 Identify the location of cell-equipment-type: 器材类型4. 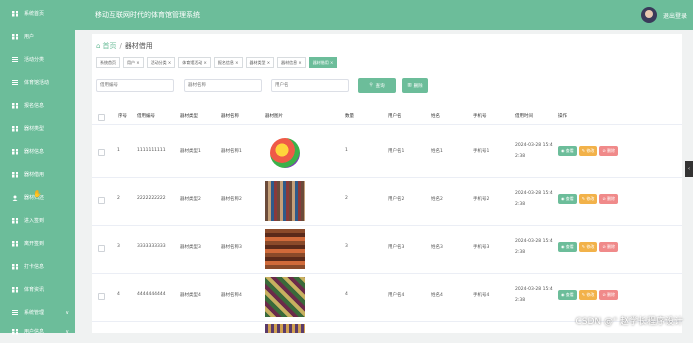
(190, 295).